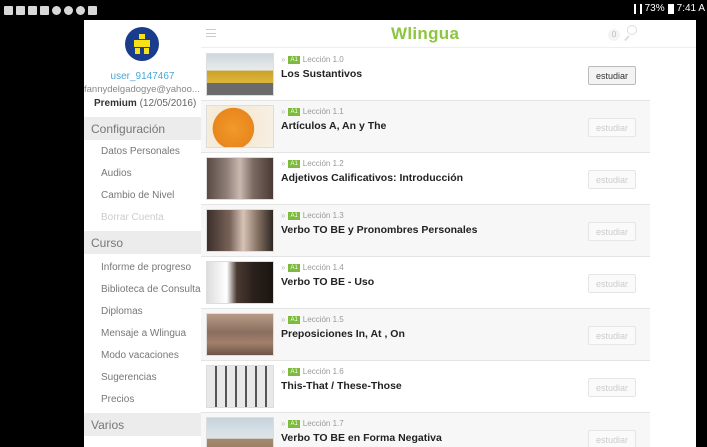  I want to click on status-right: 73% 7:41 A, so click(669, 8).